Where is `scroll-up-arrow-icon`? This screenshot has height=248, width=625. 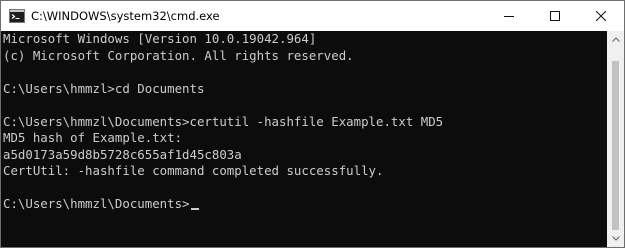 scroll-up-arrow-icon is located at coordinates (615, 39).